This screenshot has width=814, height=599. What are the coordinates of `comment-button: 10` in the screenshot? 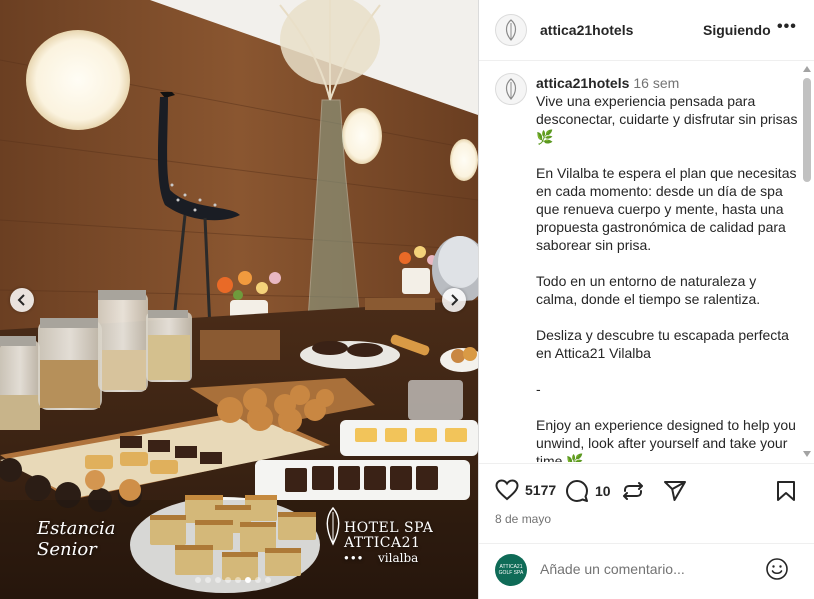 It's located at (588, 491).